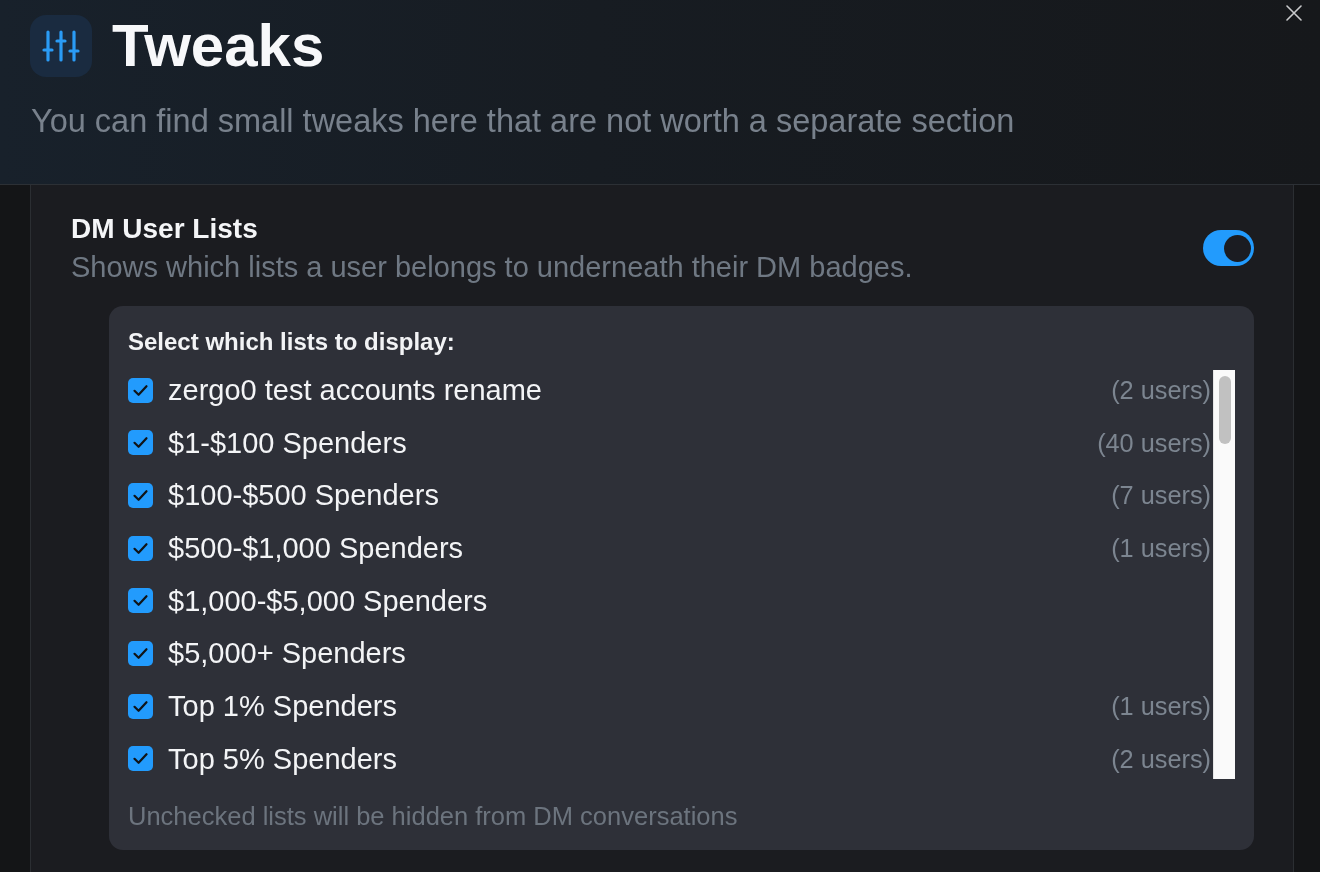 This screenshot has width=1320, height=872. I want to click on list-label: $100-$500 Spenders, so click(303, 495).